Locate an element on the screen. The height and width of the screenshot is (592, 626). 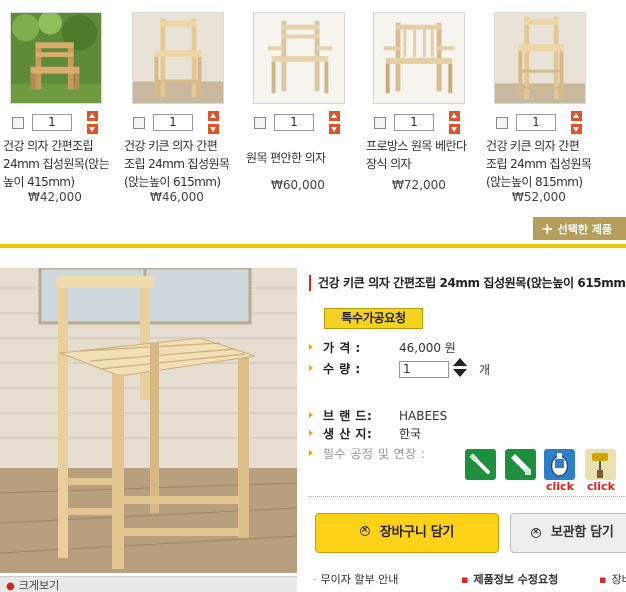
product-price: ₩46,000 is located at coordinates (177, 197).